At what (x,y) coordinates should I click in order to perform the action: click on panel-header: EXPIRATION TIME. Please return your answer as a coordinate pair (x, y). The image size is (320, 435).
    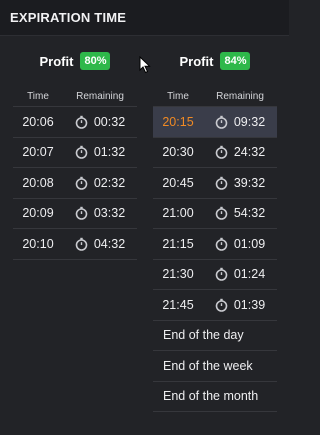
    Looking at the image, I should click on (144, 18).